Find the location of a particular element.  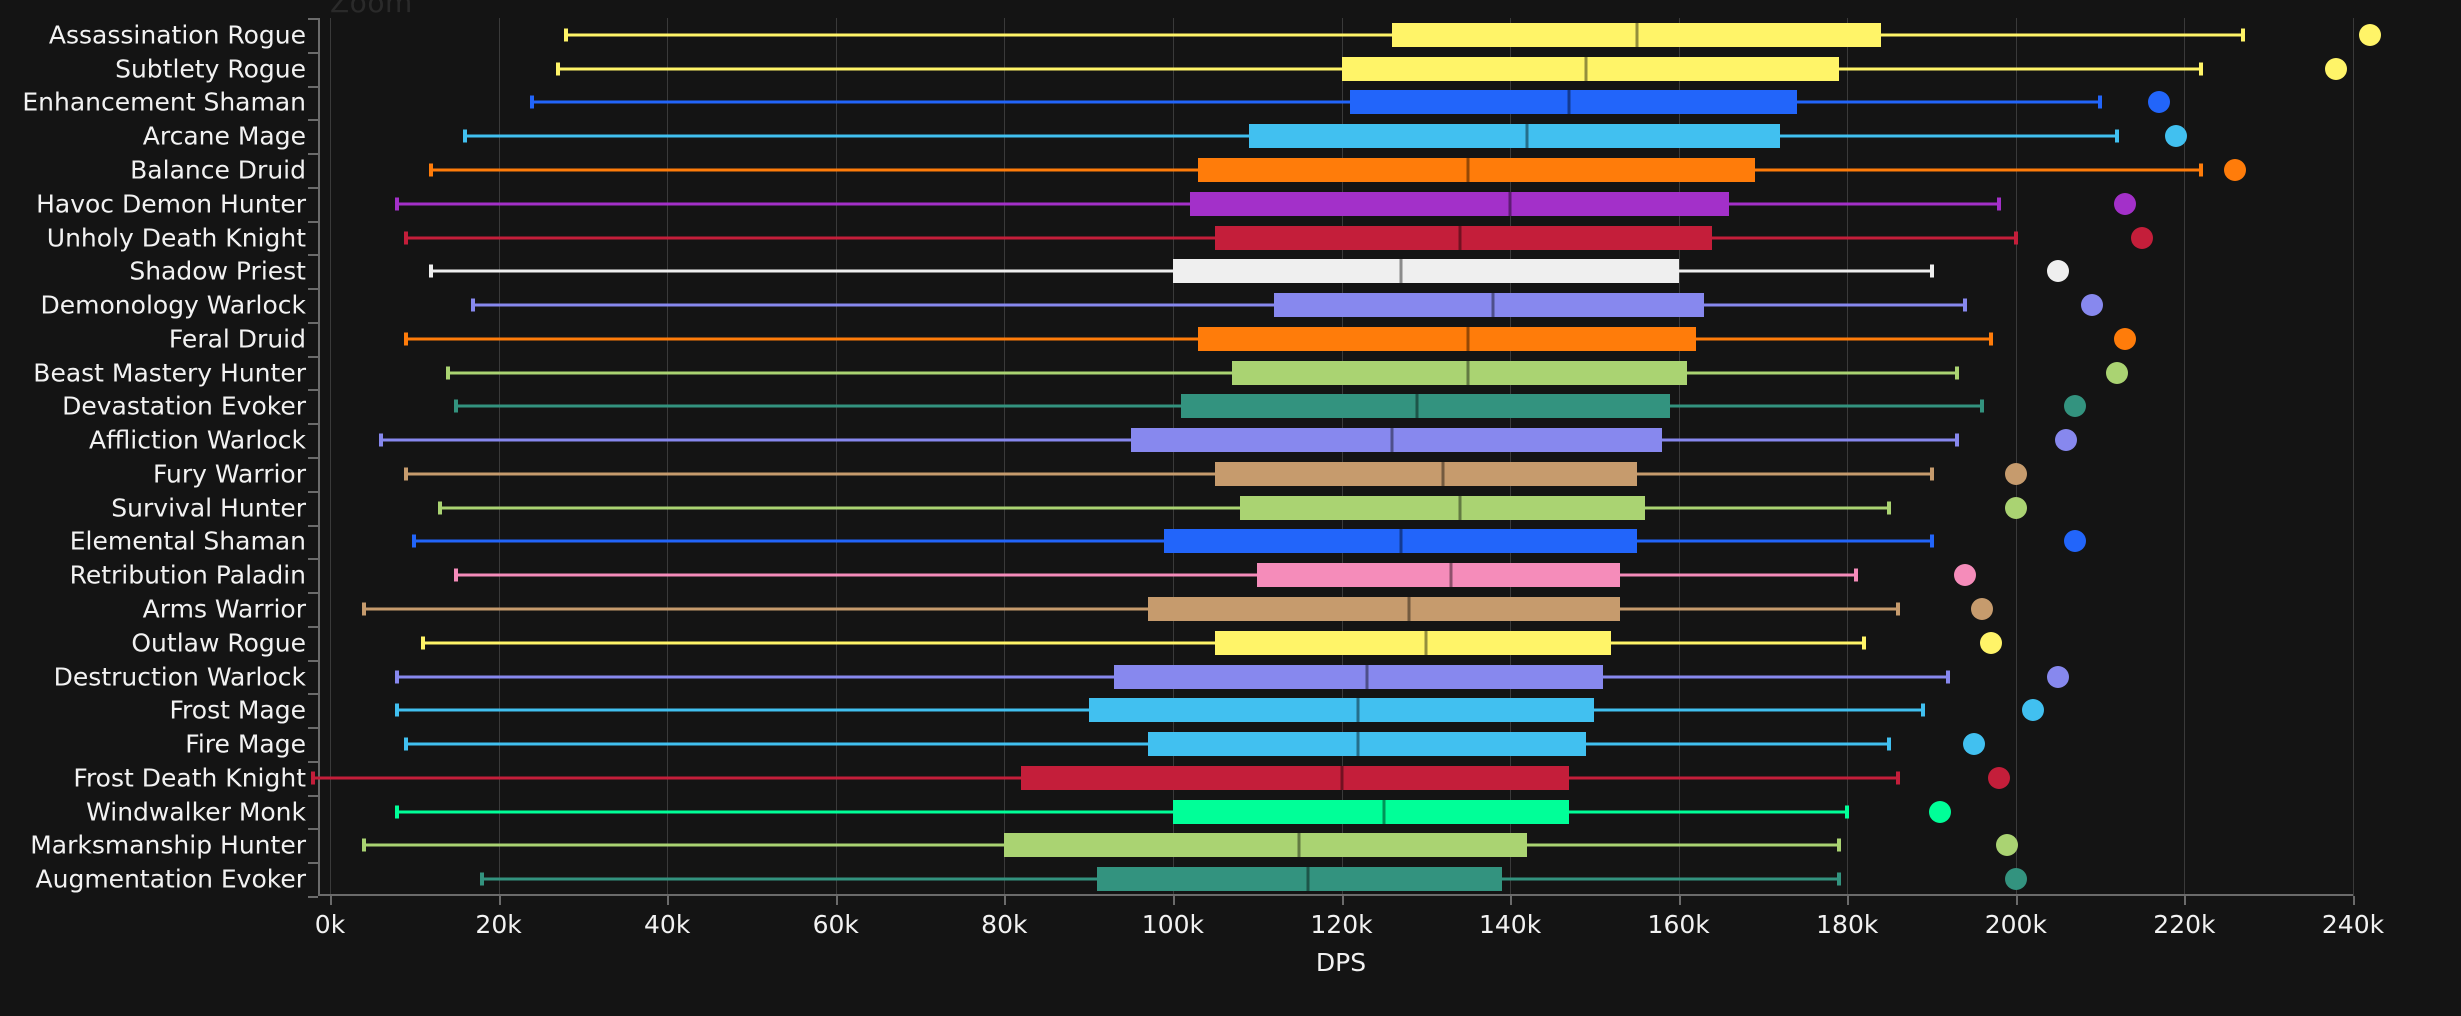

y-axis-label: Havoc Demon Hunter is located at coordinates (171, 204).